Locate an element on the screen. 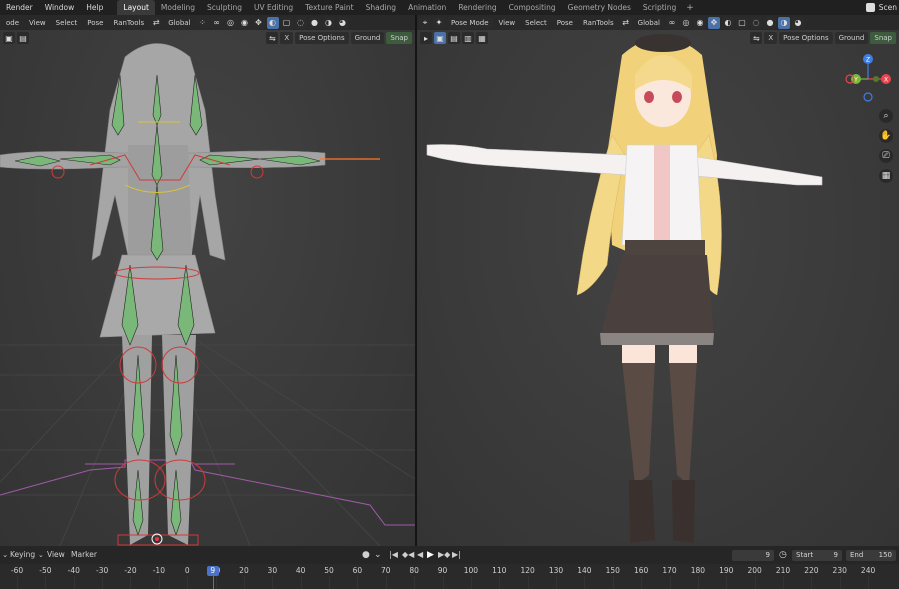  right-shading-wire-icon: ◌ is located at coordinates (756, 22).